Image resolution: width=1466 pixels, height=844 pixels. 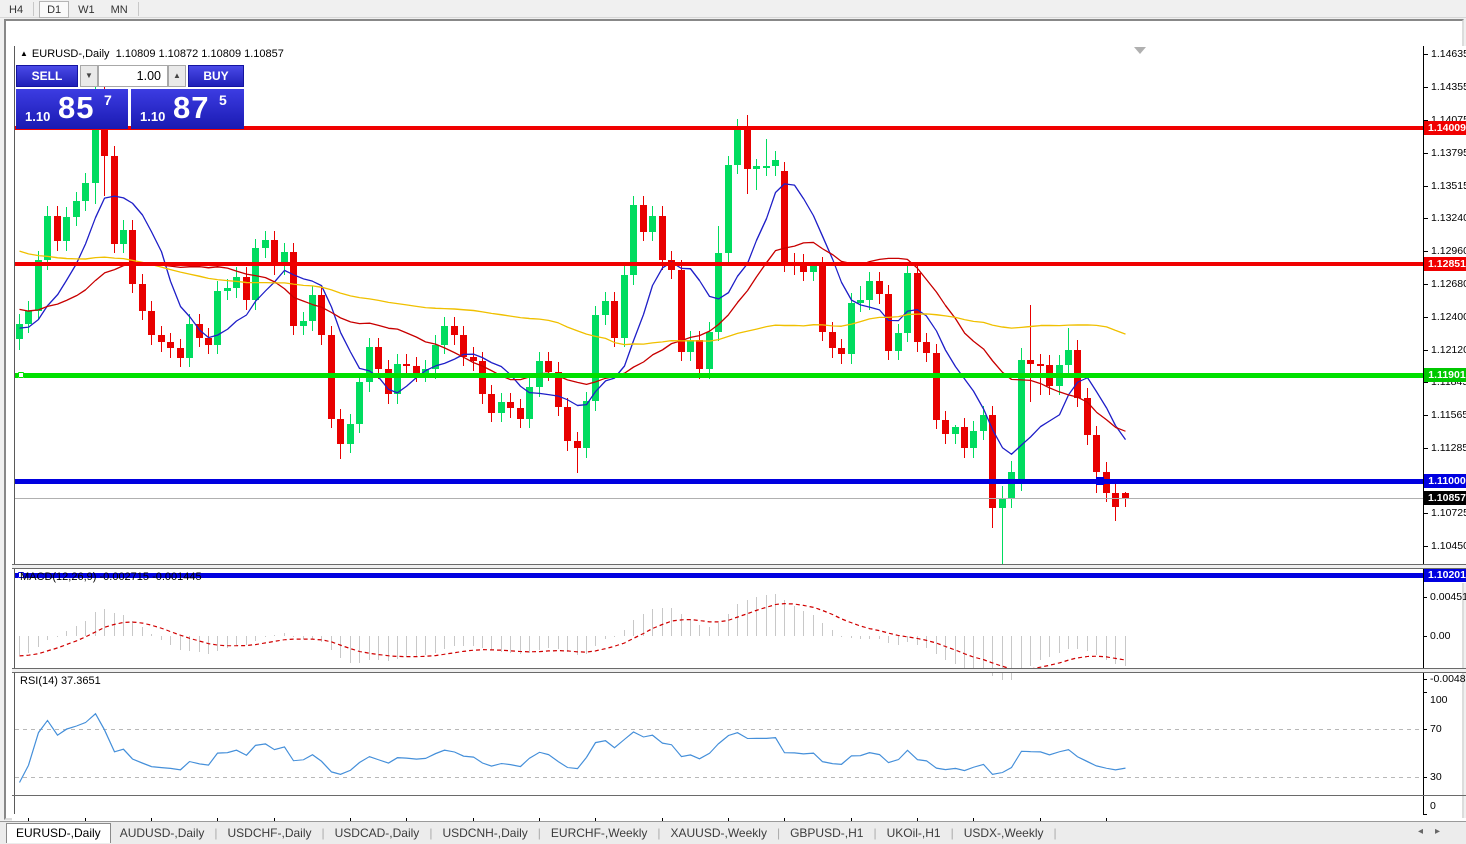 What do you see at coordinates (1445, 498) in the screenshot?
I see `price-level-badge: 1.10857` at bounding box center [1445, 498].